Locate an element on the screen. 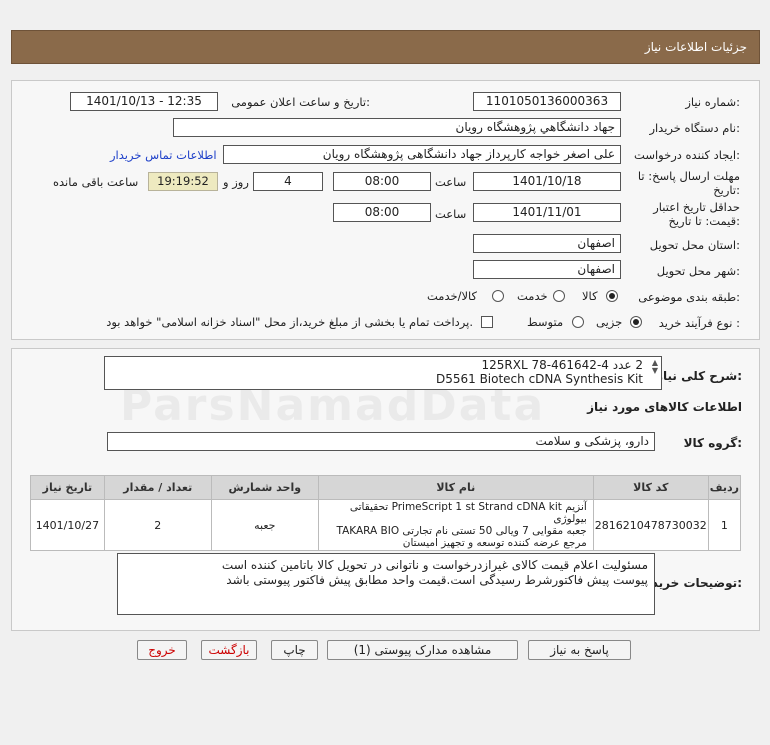 This screenshot has width=770, height=745. creator-label: ایجاد کننده درخواست: is located at coordinates (687, 155).